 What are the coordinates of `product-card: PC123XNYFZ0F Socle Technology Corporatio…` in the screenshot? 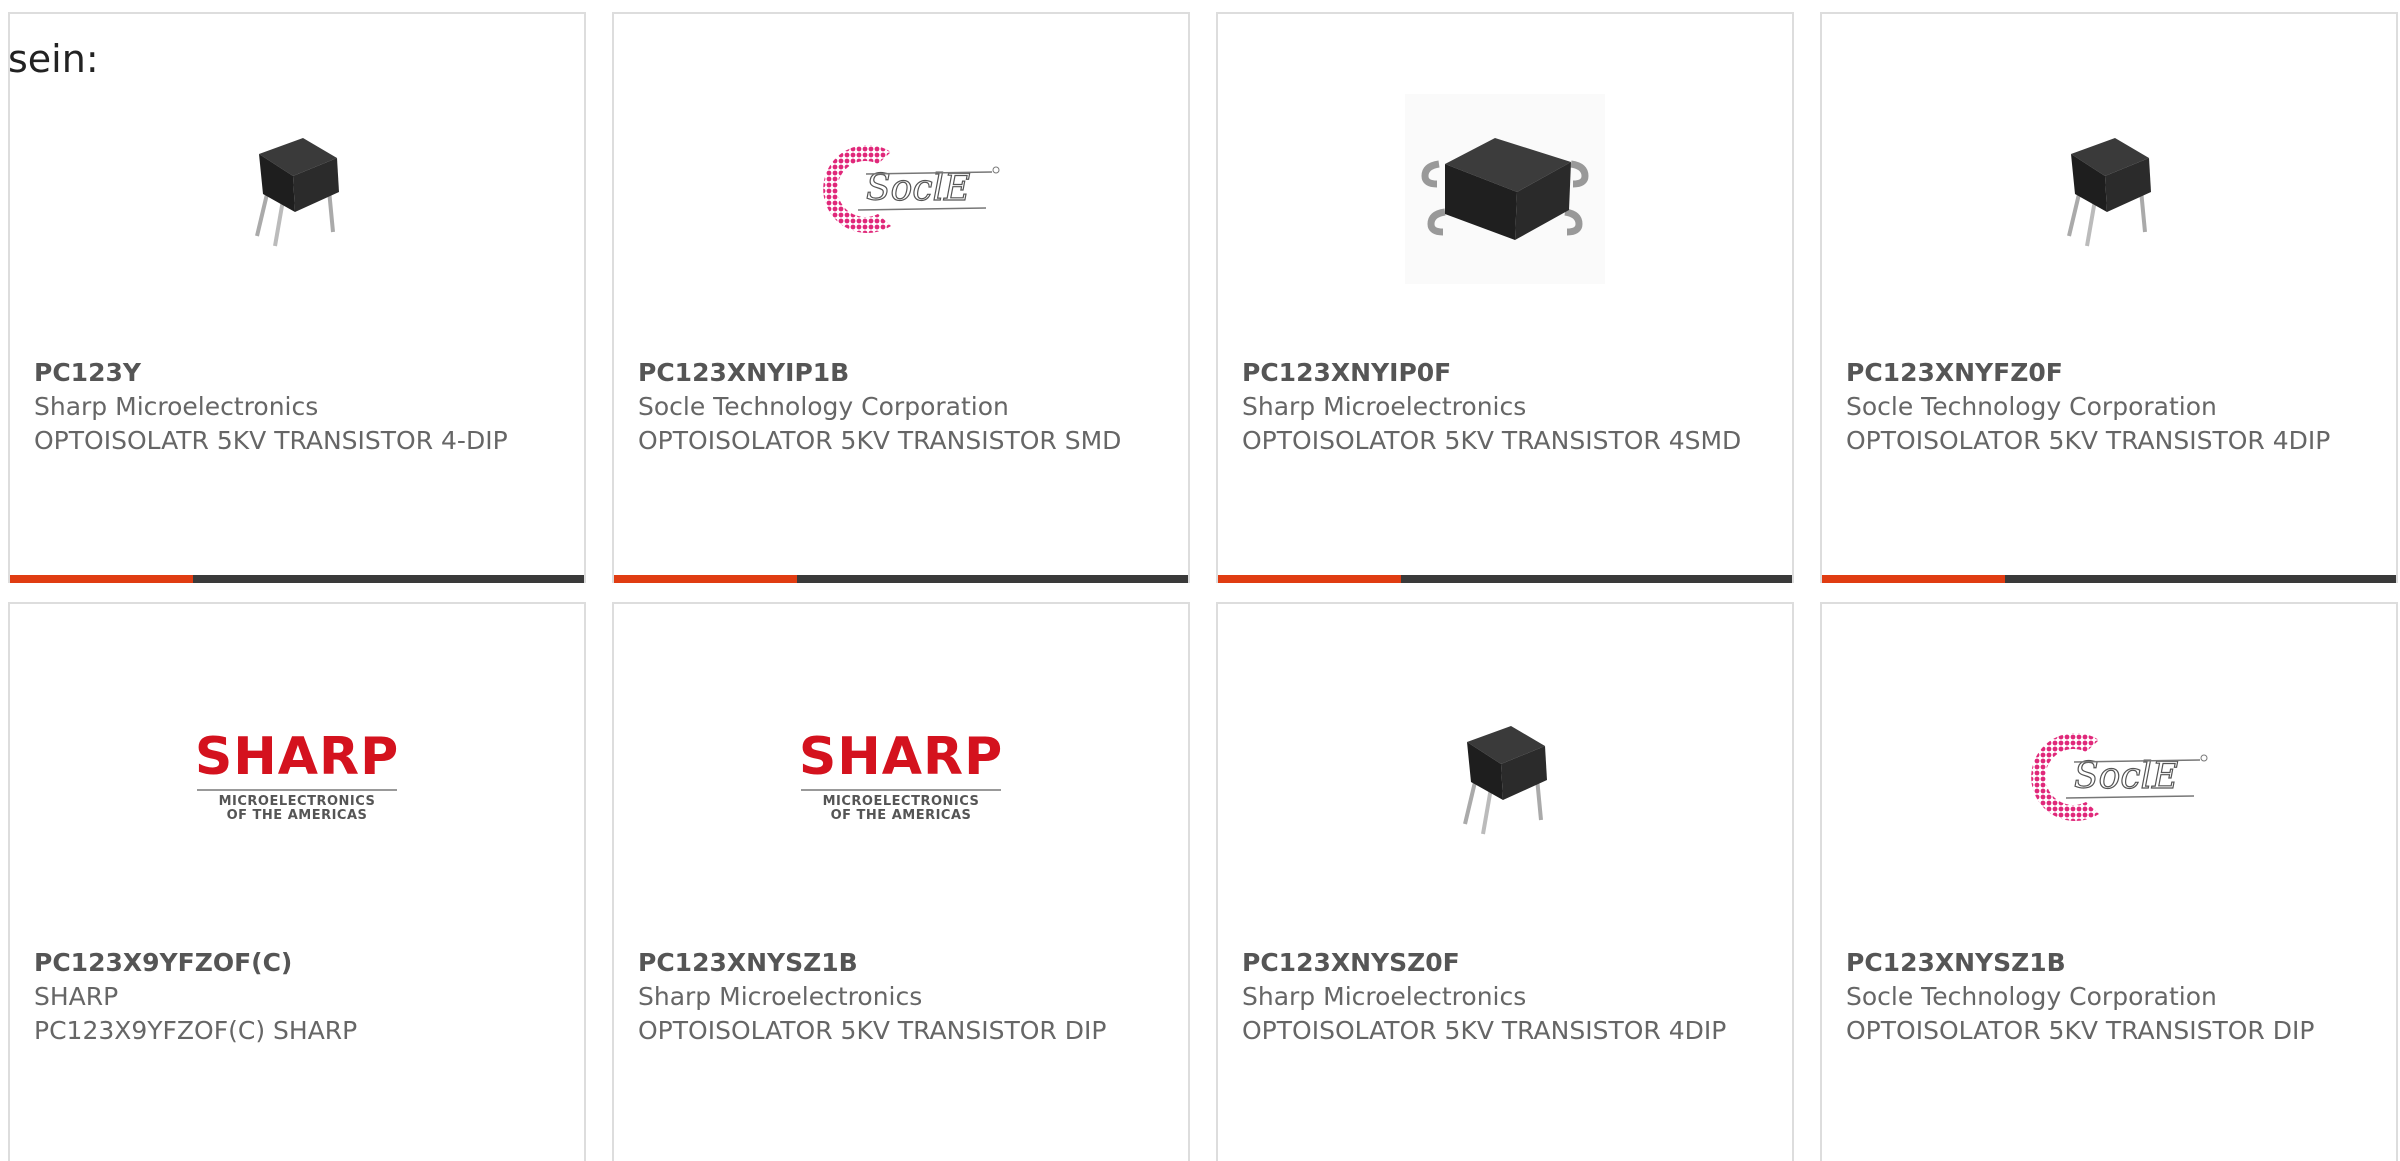 It's located at (2109, 297).